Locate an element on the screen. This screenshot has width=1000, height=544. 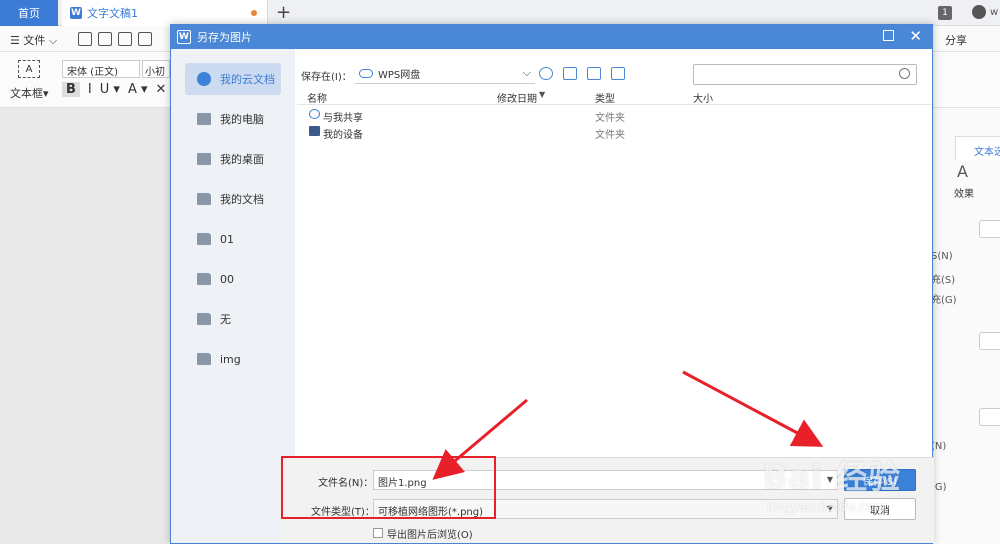
sidebar-item-my-computer: 我的电脑 is located at coordinates (233, 119).